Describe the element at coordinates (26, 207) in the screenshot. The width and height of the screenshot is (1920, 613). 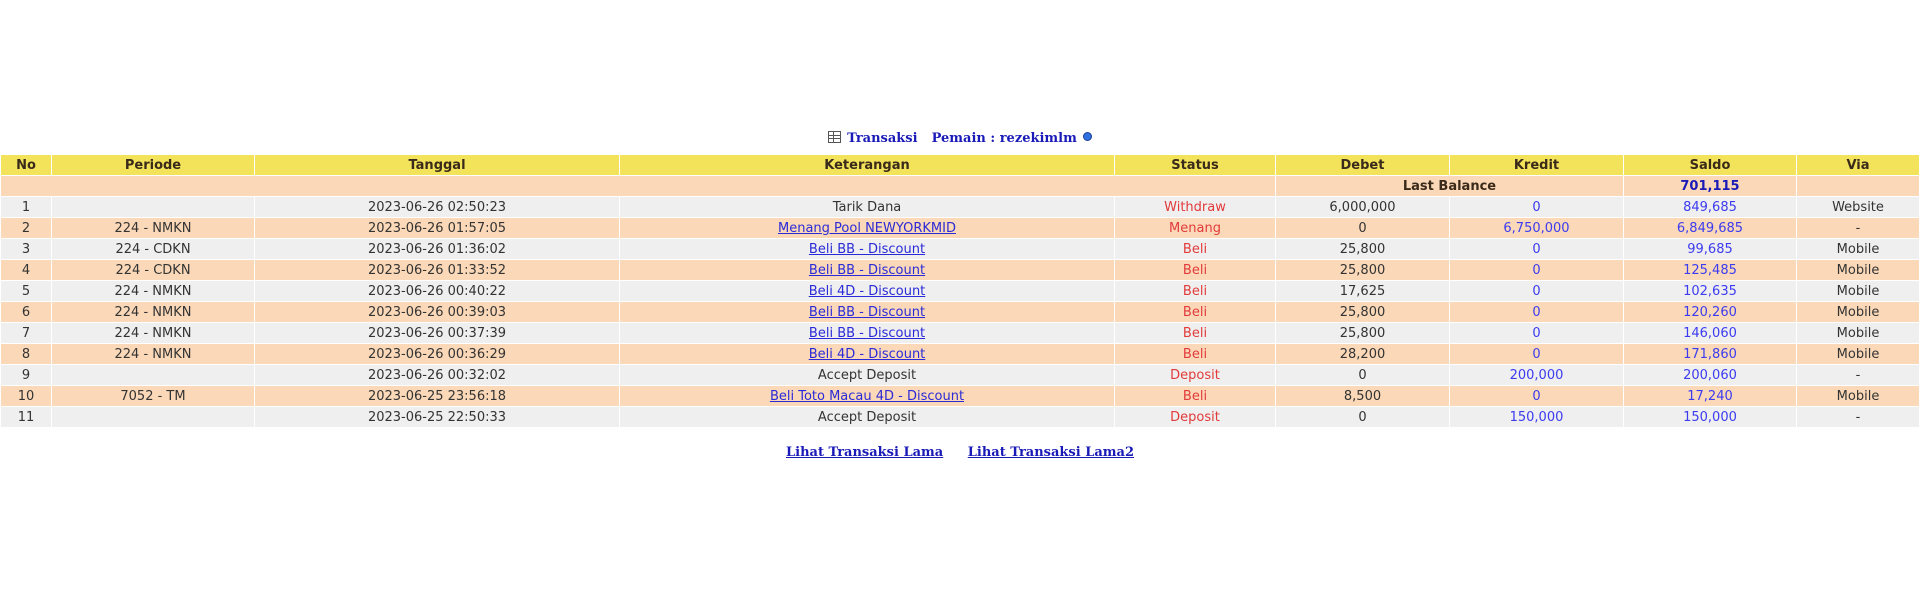
I see `cell-no: 1` at that location.